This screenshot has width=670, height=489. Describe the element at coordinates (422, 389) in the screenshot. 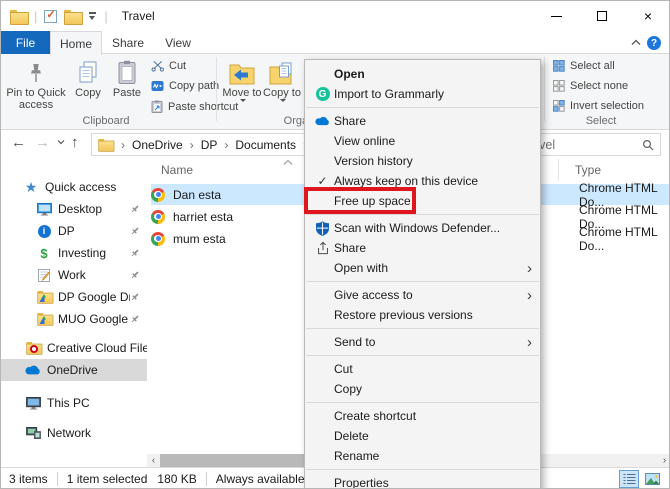

I see `menu-item-copy: Copy` at that location.